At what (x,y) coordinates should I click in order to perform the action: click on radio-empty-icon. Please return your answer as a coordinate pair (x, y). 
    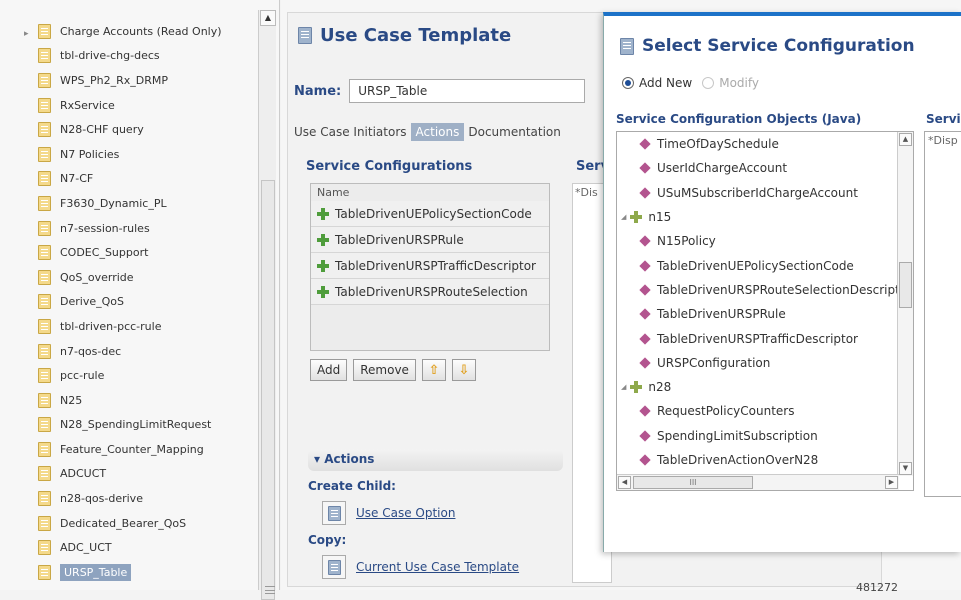
    Looking at the image, I should click on (708, 83).